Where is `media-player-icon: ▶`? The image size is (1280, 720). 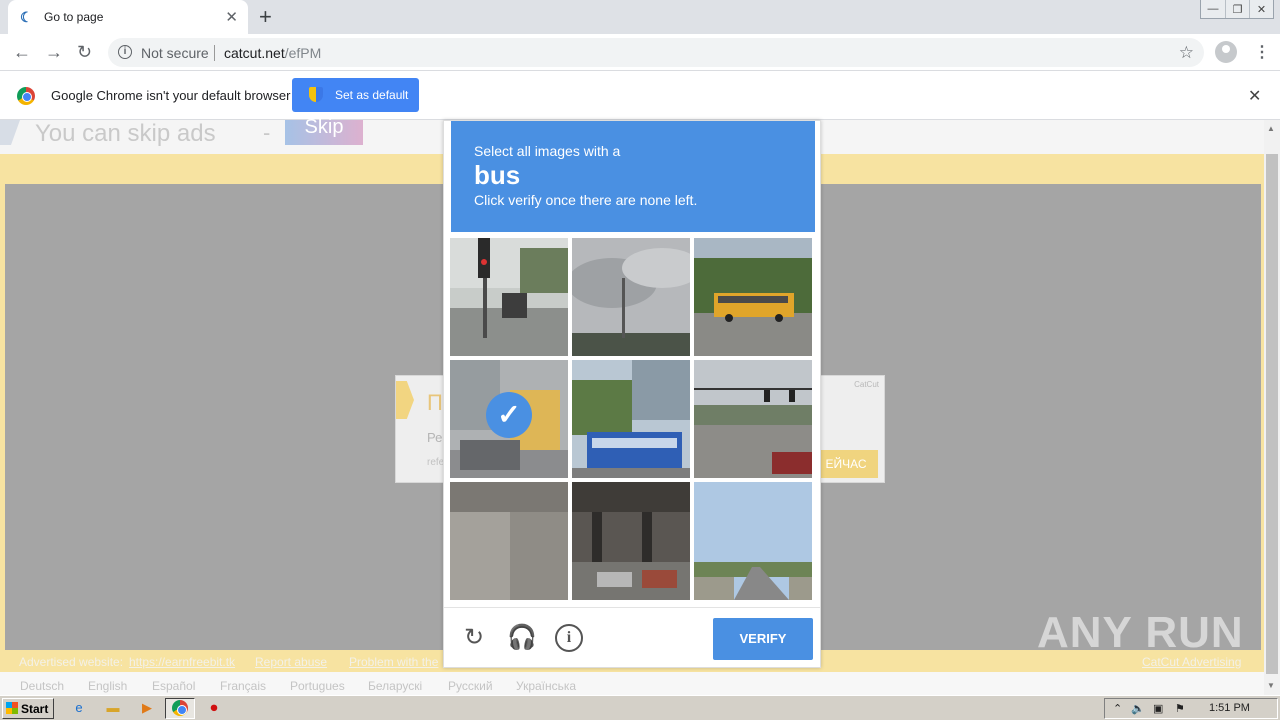
media-player-icon: ▶ is located at coordinates (147, 708).